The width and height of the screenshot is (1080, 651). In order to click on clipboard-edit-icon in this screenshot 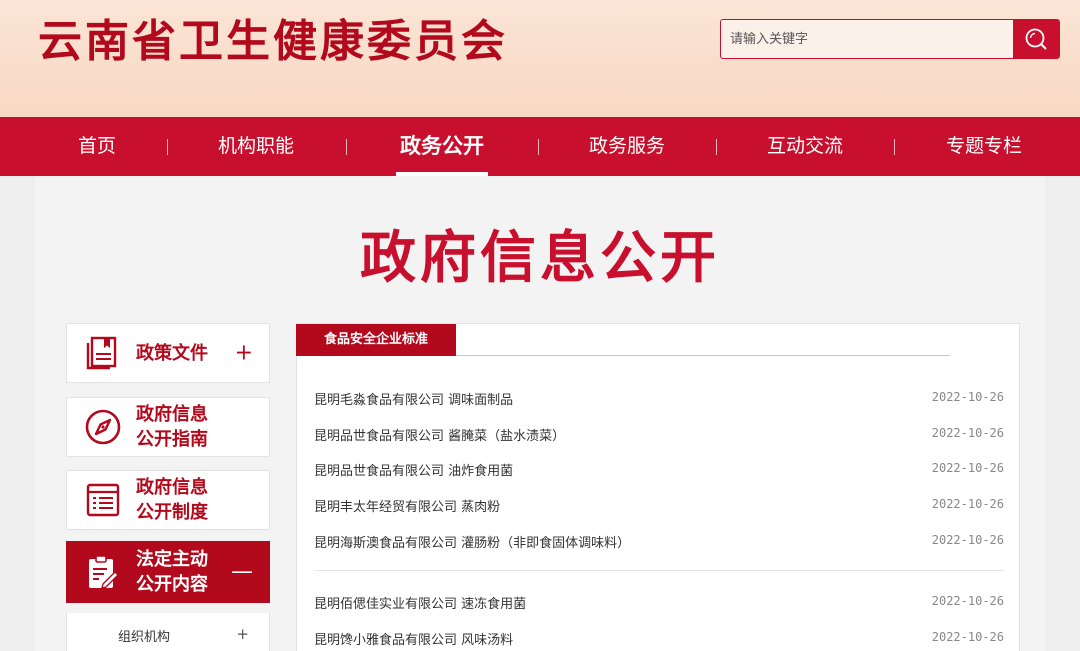, I will do `click(103, 572)`.